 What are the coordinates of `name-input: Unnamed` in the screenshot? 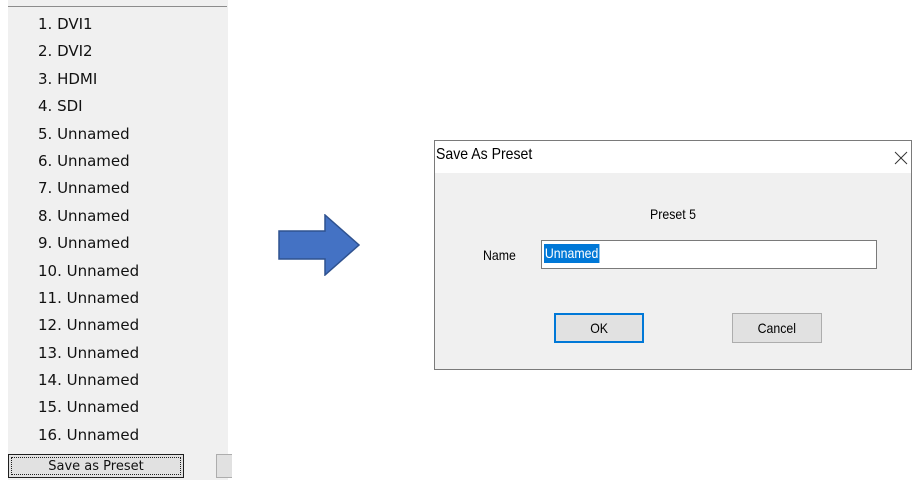 It's located at (709, 254).